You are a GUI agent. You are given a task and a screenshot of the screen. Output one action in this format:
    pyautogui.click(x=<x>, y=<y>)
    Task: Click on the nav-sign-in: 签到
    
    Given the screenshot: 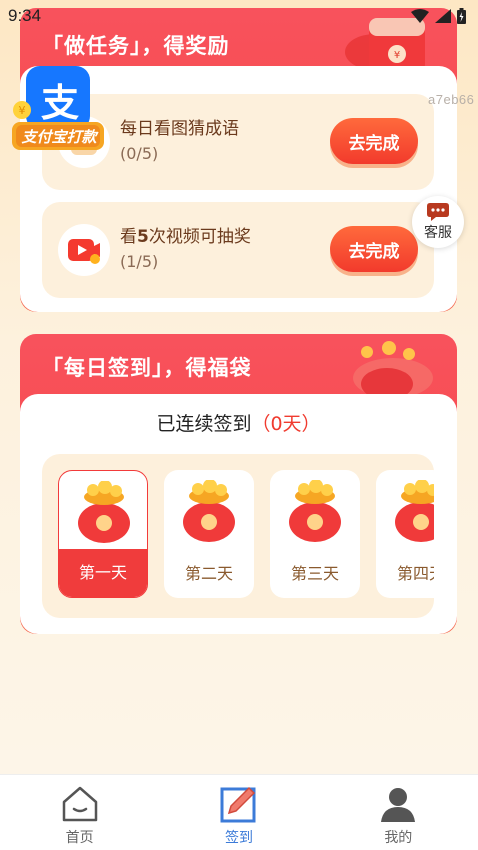 What is the action you would take?
    pyautogui.click(x=238, y=812)
    